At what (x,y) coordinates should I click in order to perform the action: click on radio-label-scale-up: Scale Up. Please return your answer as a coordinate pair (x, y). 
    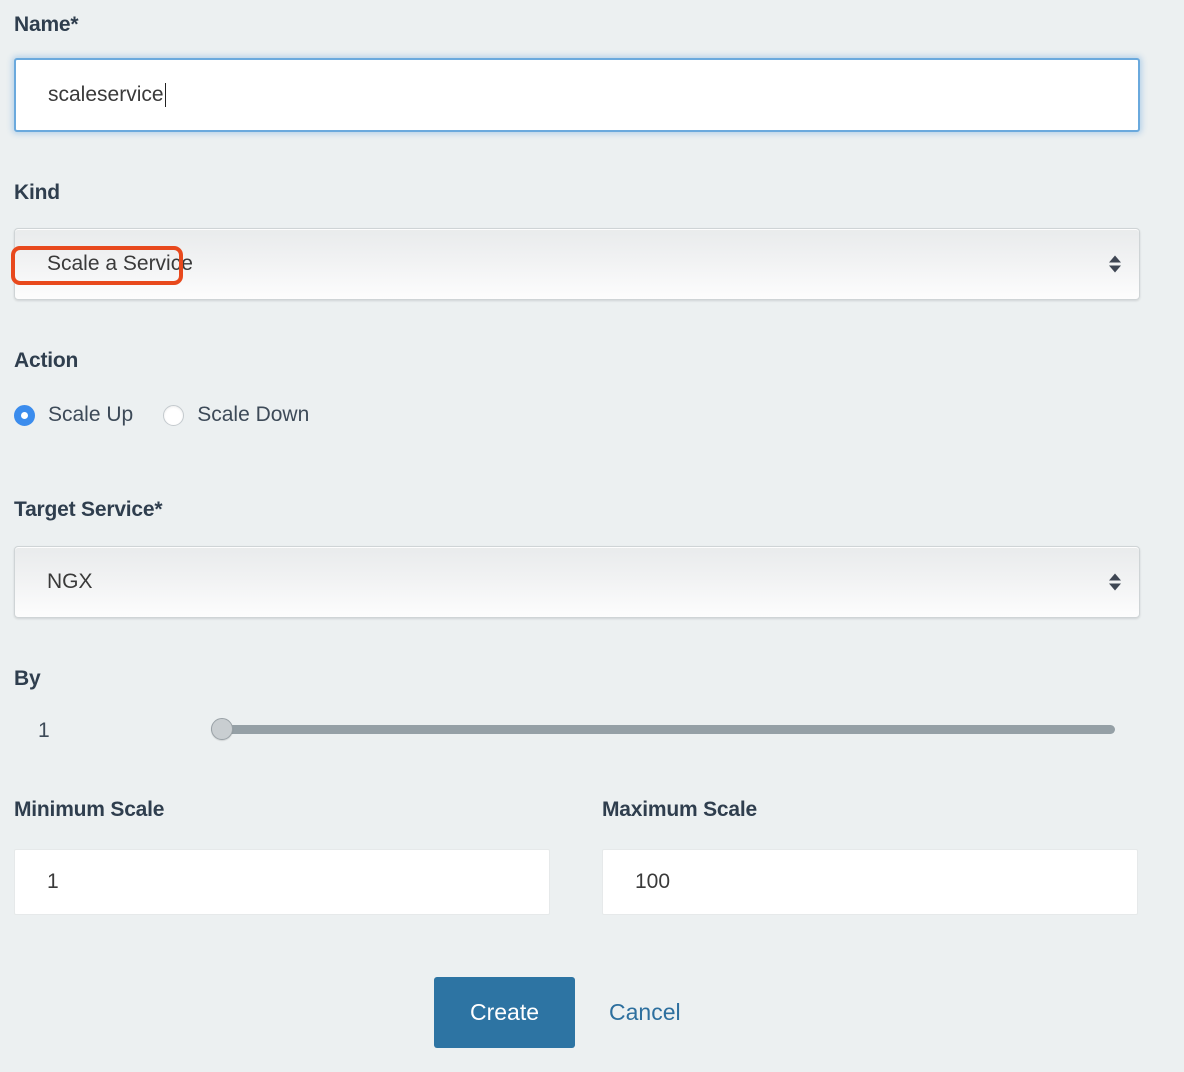
    Looking at the image, I should click on (91, 414).